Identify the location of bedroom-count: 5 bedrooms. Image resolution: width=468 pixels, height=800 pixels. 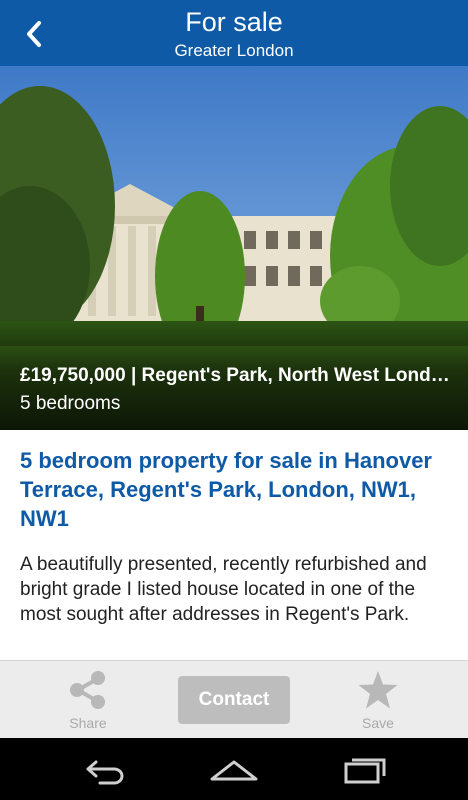
(70, 403).